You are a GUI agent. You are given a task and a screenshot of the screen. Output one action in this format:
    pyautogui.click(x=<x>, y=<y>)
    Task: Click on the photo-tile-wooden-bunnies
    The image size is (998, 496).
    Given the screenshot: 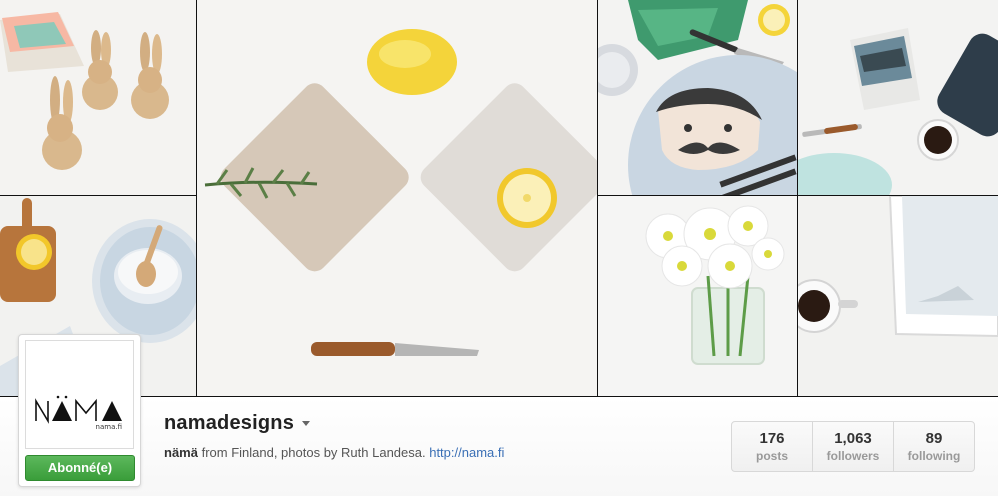 What is the action you would take?
    pyautogui.click(x=98, y=97)
    